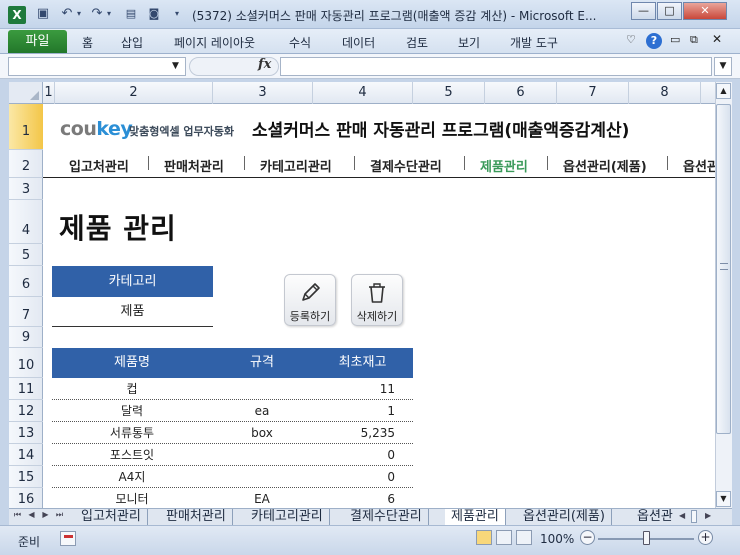 The width and height of the screenshot is (740, 555). Describe the element at coordinates (362, 410) in the screenshot. I see `initial-stock-cell: 1` at that location.